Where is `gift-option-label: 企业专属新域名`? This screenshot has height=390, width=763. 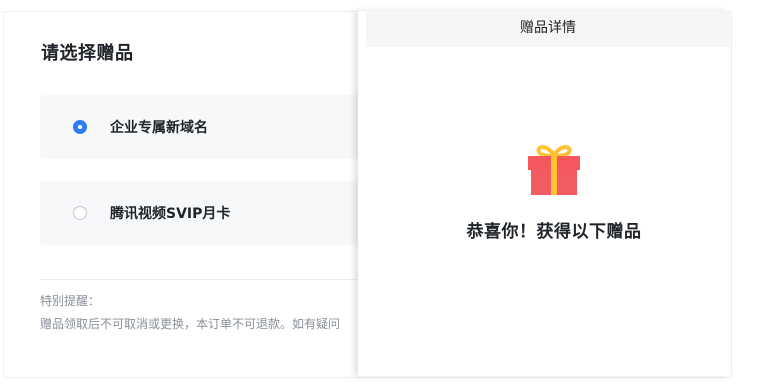
gift-option-label: 企业专属新域名 is located at coordinates (159, 128).